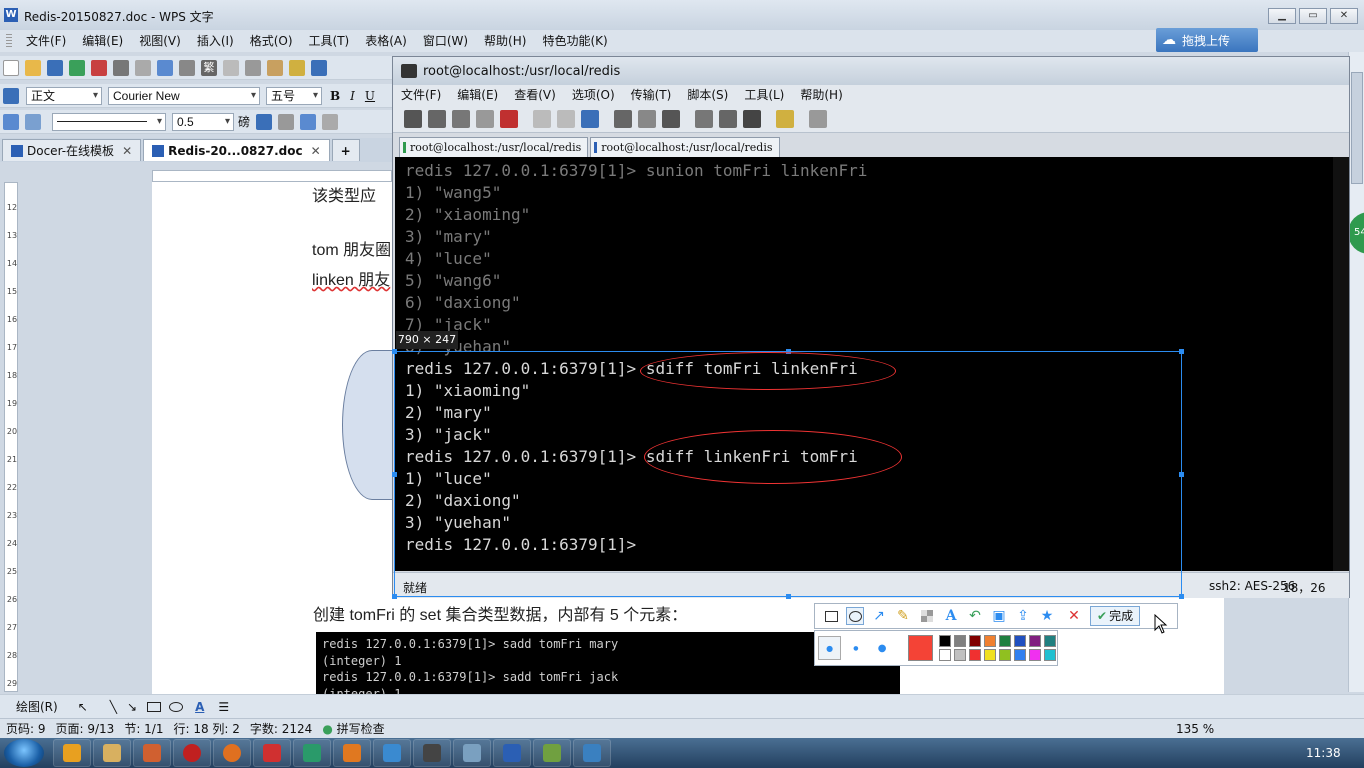 Image resolution: width=1364 pixels, height=768 pixels. I want to click on open-icon, so click(33, 67).